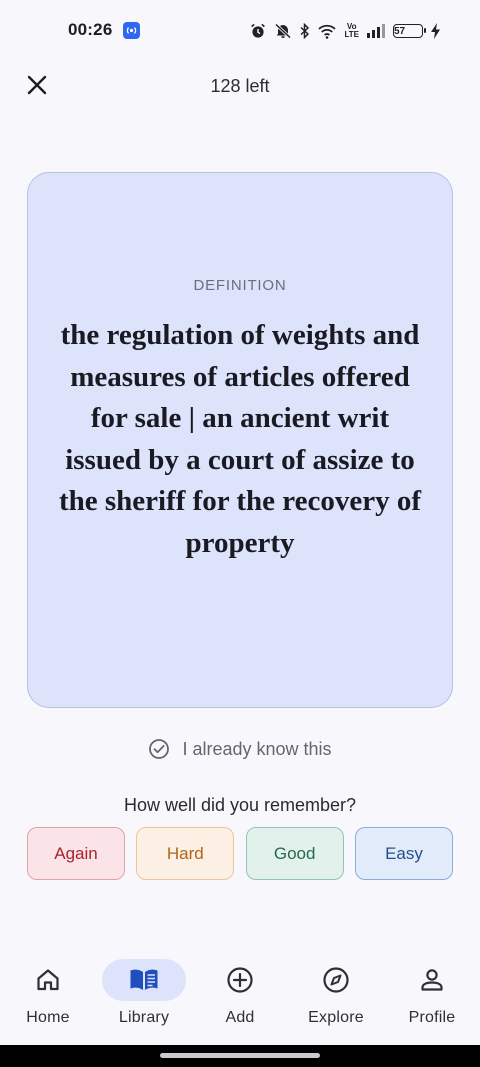 Image resolution: width=480 pixels, height=1067 pixels. I want to click on home-icon, so click(48, 980).